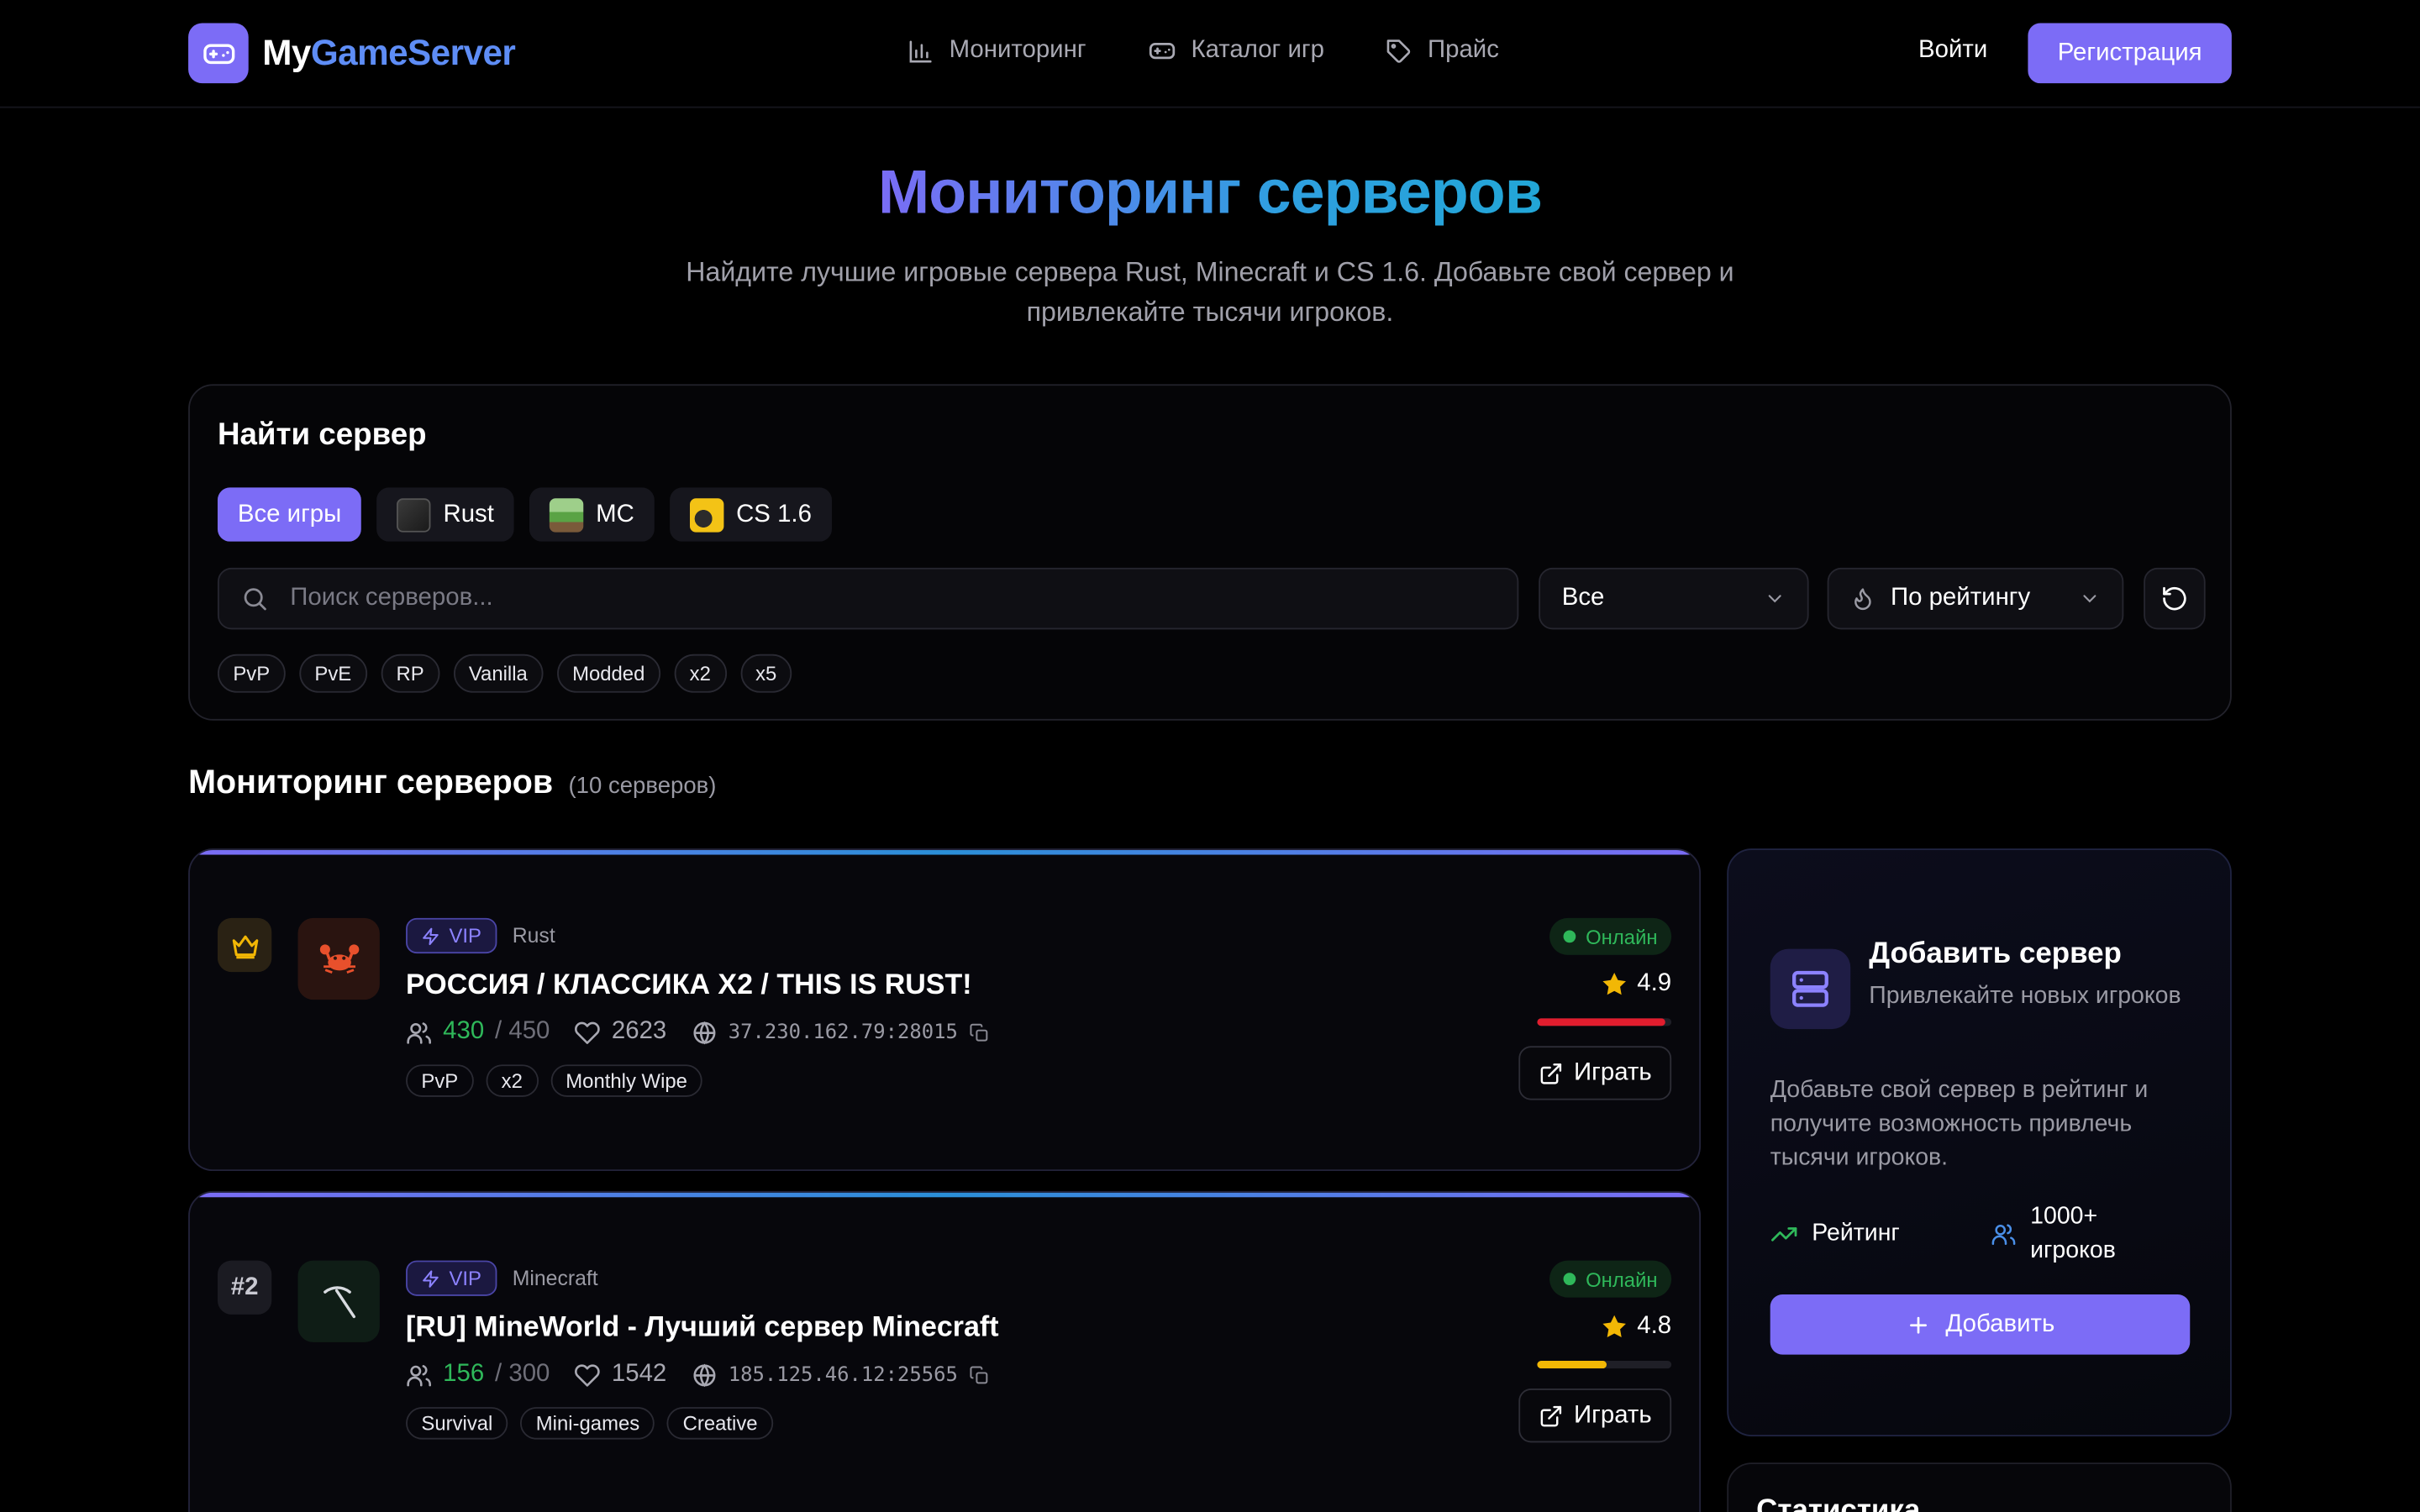 This screenshot has height=1512, width=2420. What do you see at coordinates (555, 1278) in the screenshot?
I see `server-game: Minecraft` at bounding box center [555, 1278].